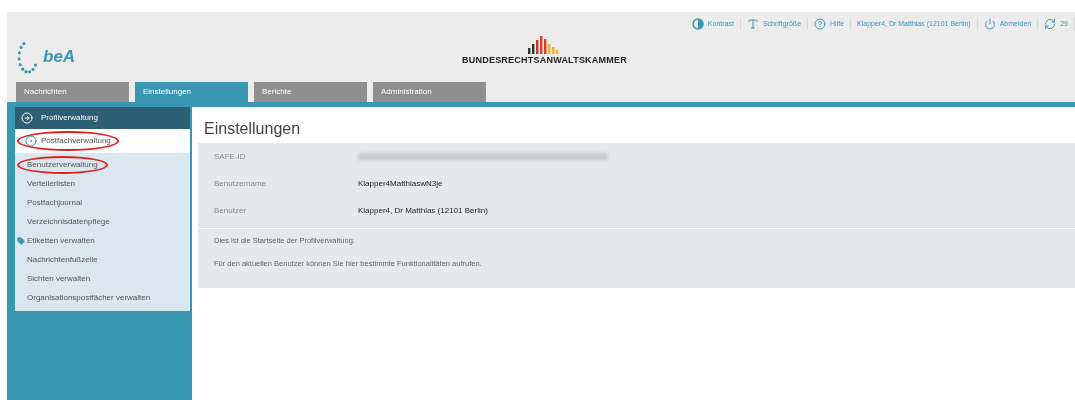 This screenshot has width=1075, height=400. I want to click on nav-tab: Einstellungen, so click(191, 92).